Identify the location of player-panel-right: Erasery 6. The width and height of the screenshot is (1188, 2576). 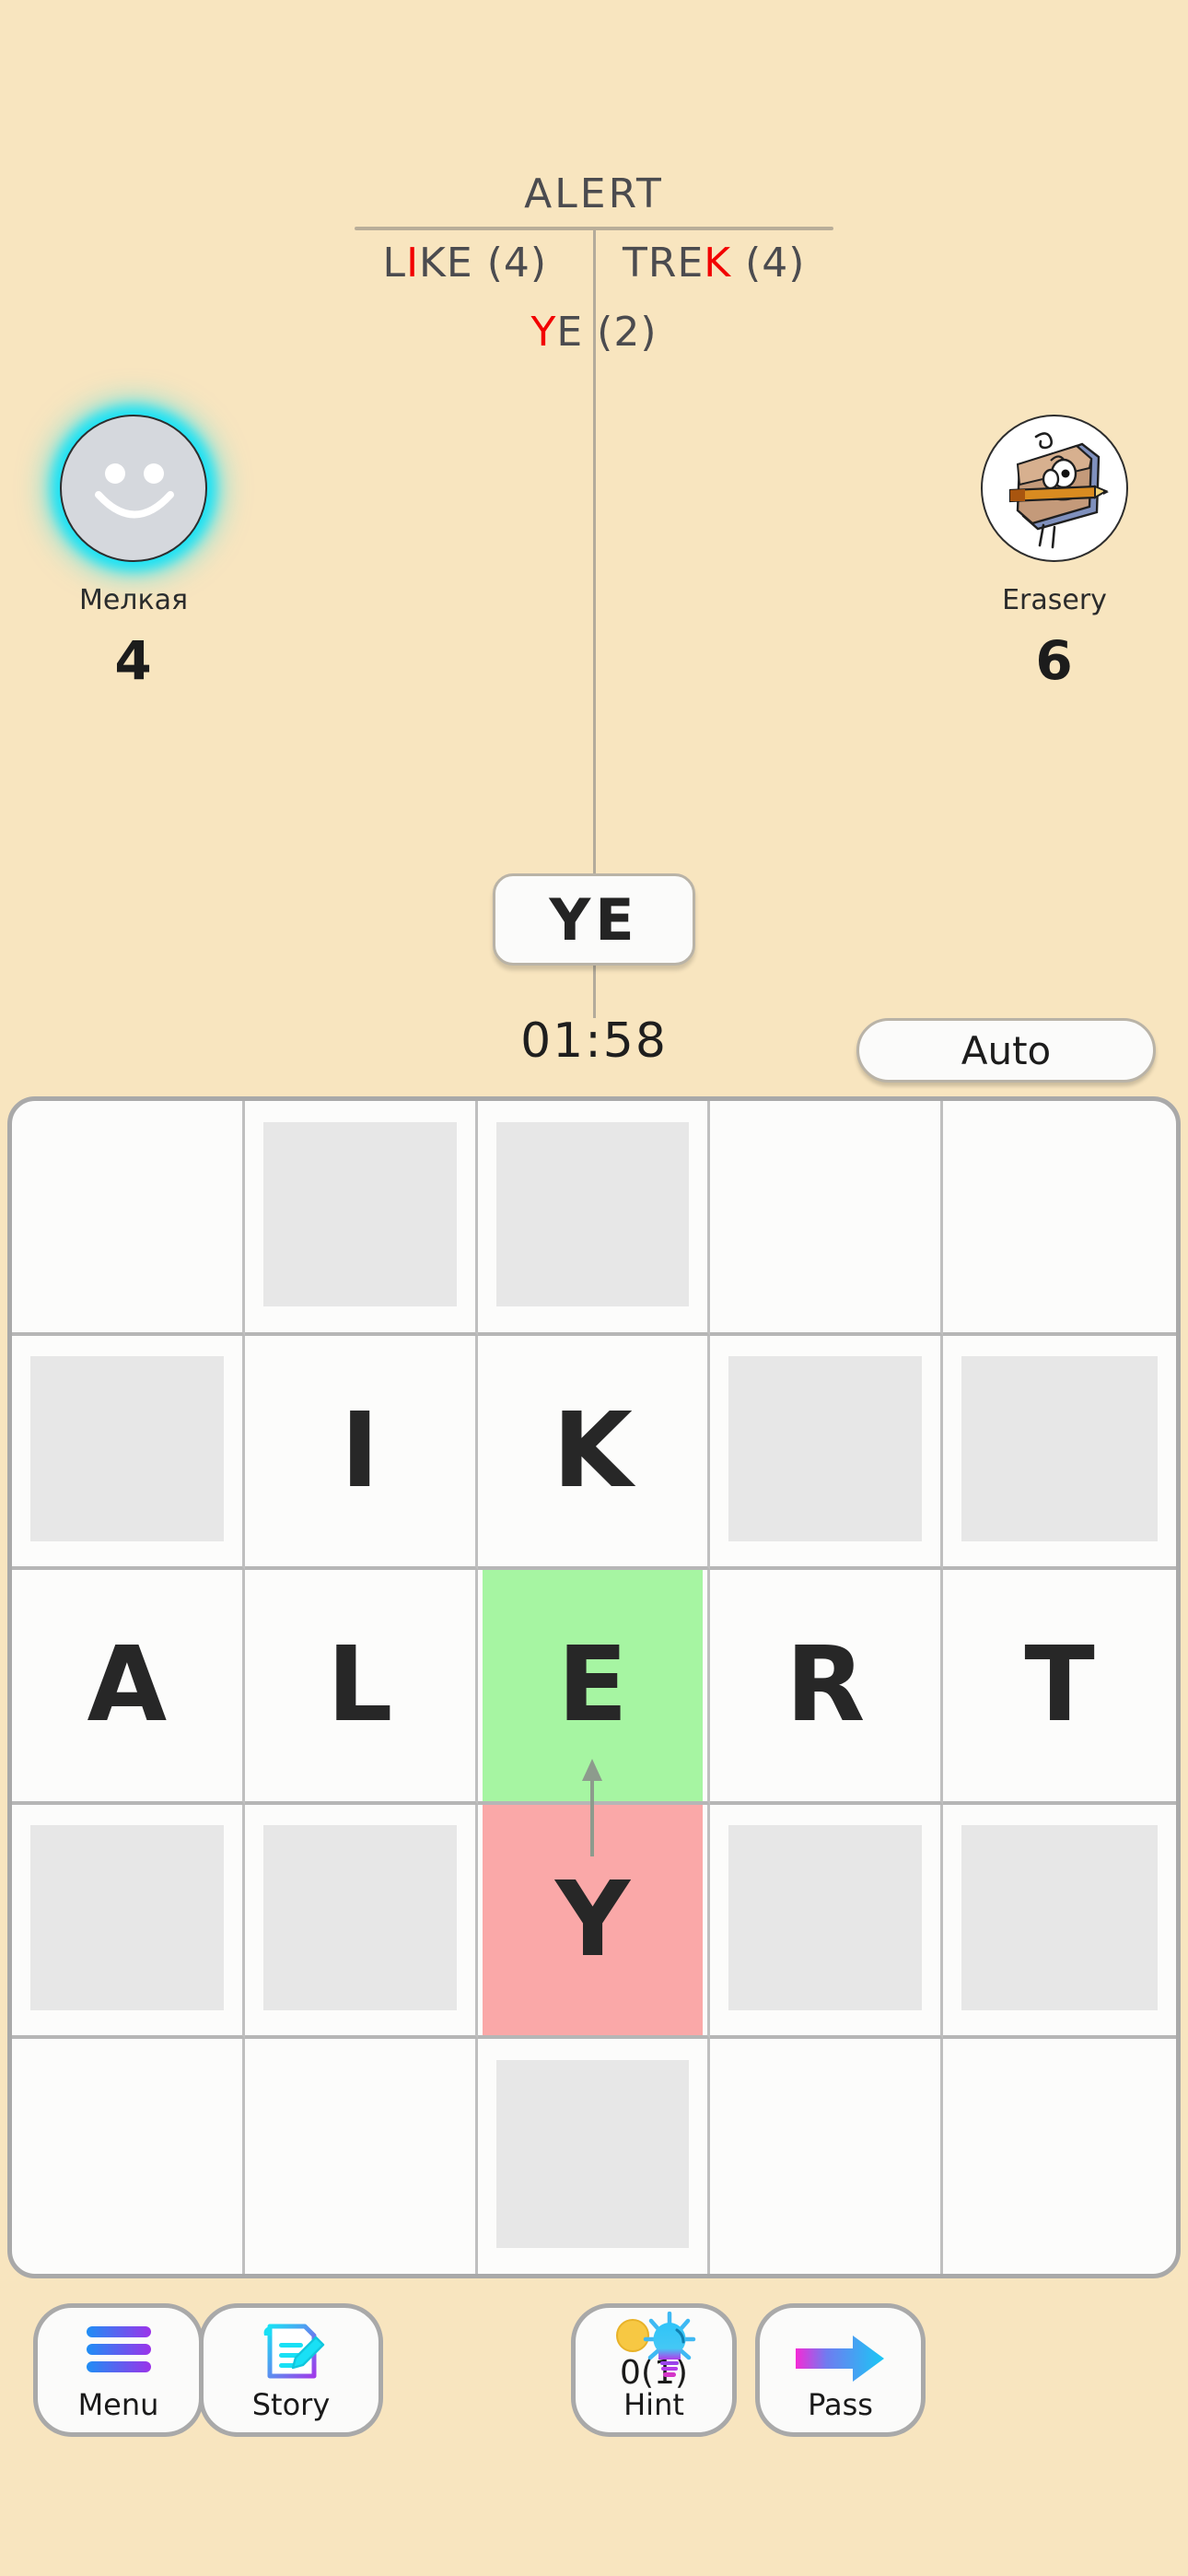
(1052, 553).